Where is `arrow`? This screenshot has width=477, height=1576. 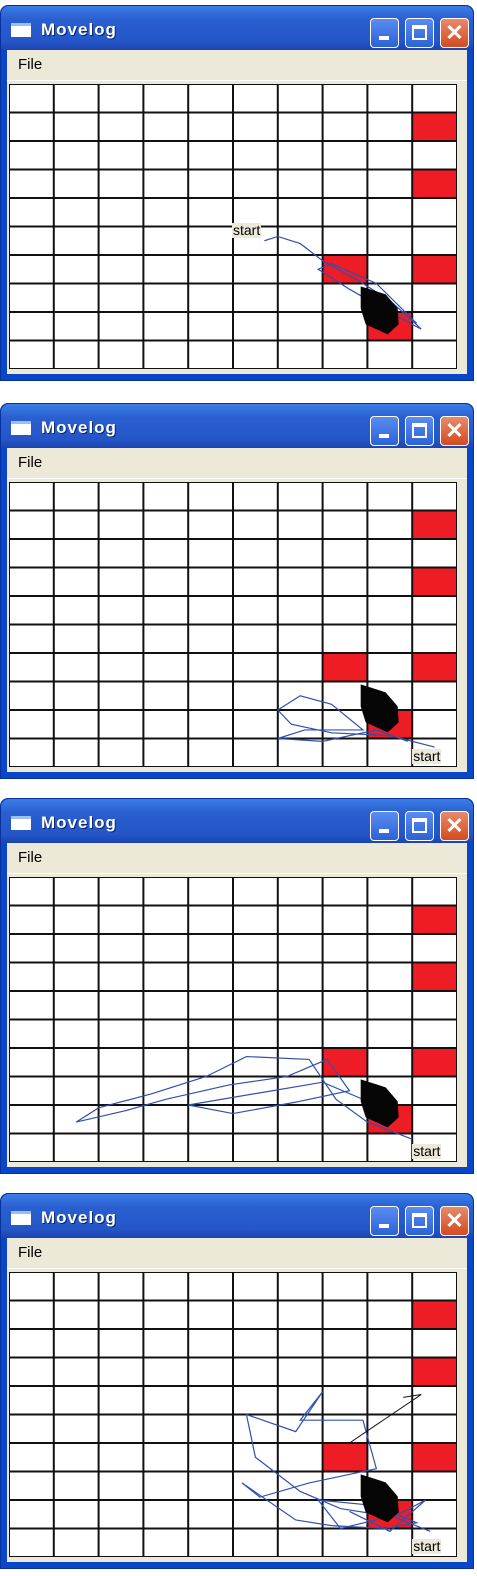
arrow is located at coordinates (385, 1419).